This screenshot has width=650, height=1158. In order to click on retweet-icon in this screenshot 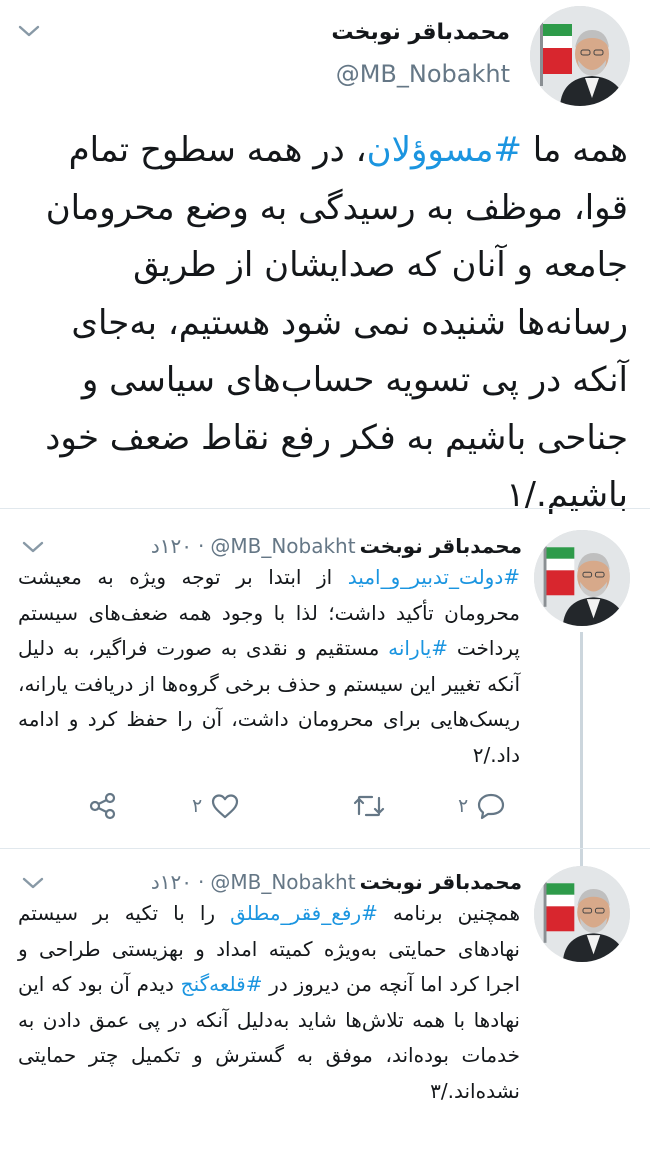, I will do `click(369, 806)`.